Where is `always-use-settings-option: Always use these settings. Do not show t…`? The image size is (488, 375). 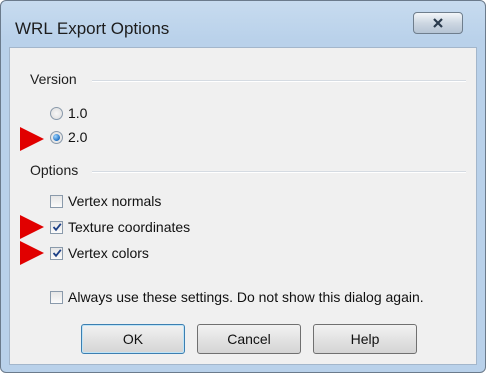 always-use-settings-option: Always use these settings. Do not show t… is located at coordinates (237, 297).